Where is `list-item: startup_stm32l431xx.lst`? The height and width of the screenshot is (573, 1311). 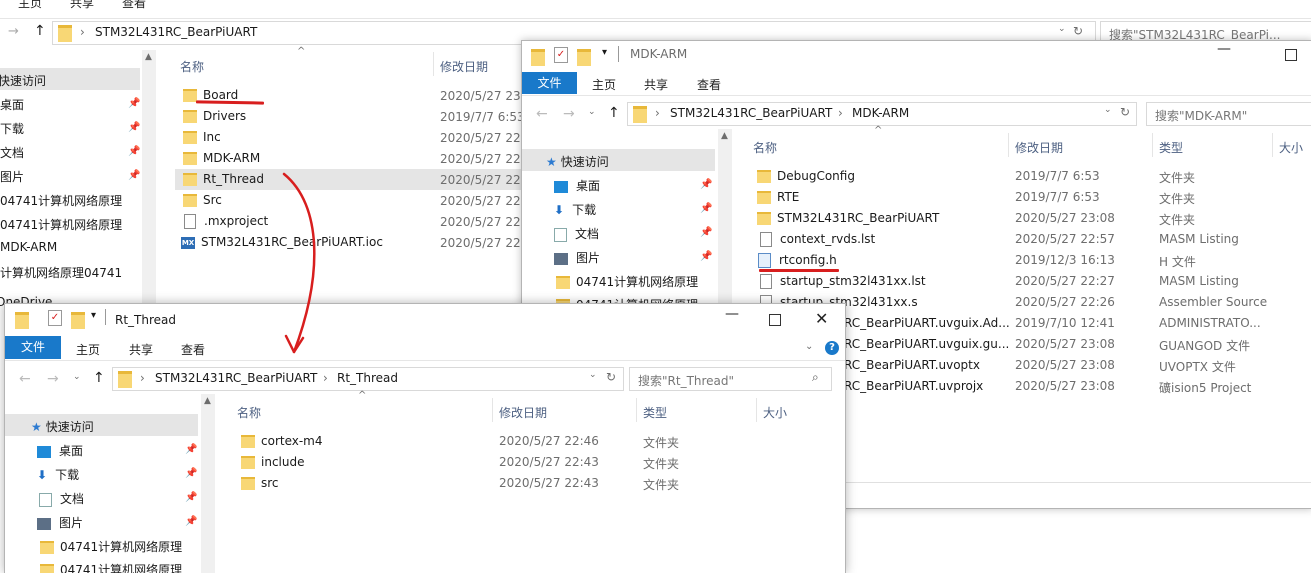
list-item: startup_stm32l431xx.lst is located at coordinates (843, 281).